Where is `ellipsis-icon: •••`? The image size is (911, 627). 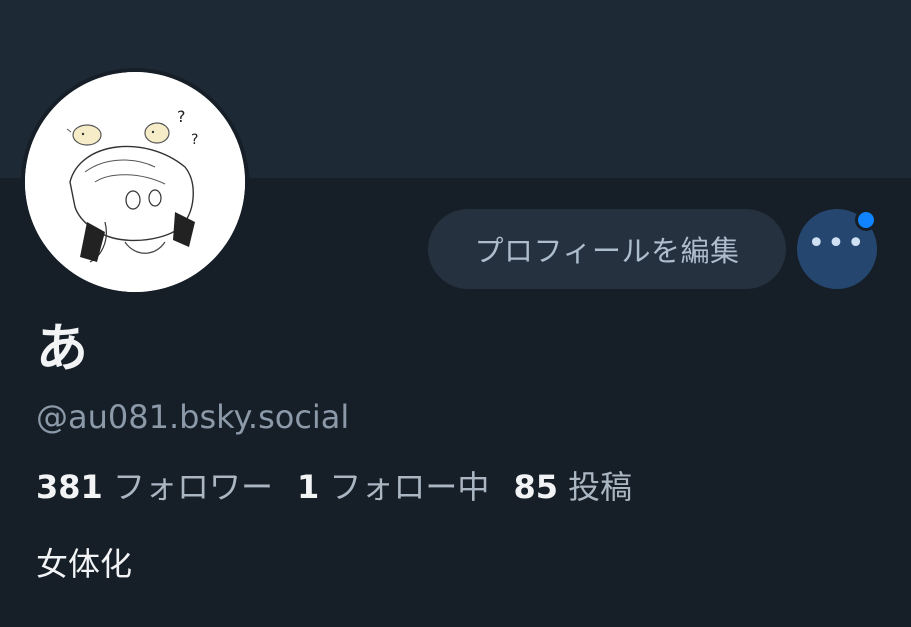
ellipsis-icon: ••• is located at coordinates (837, 243).